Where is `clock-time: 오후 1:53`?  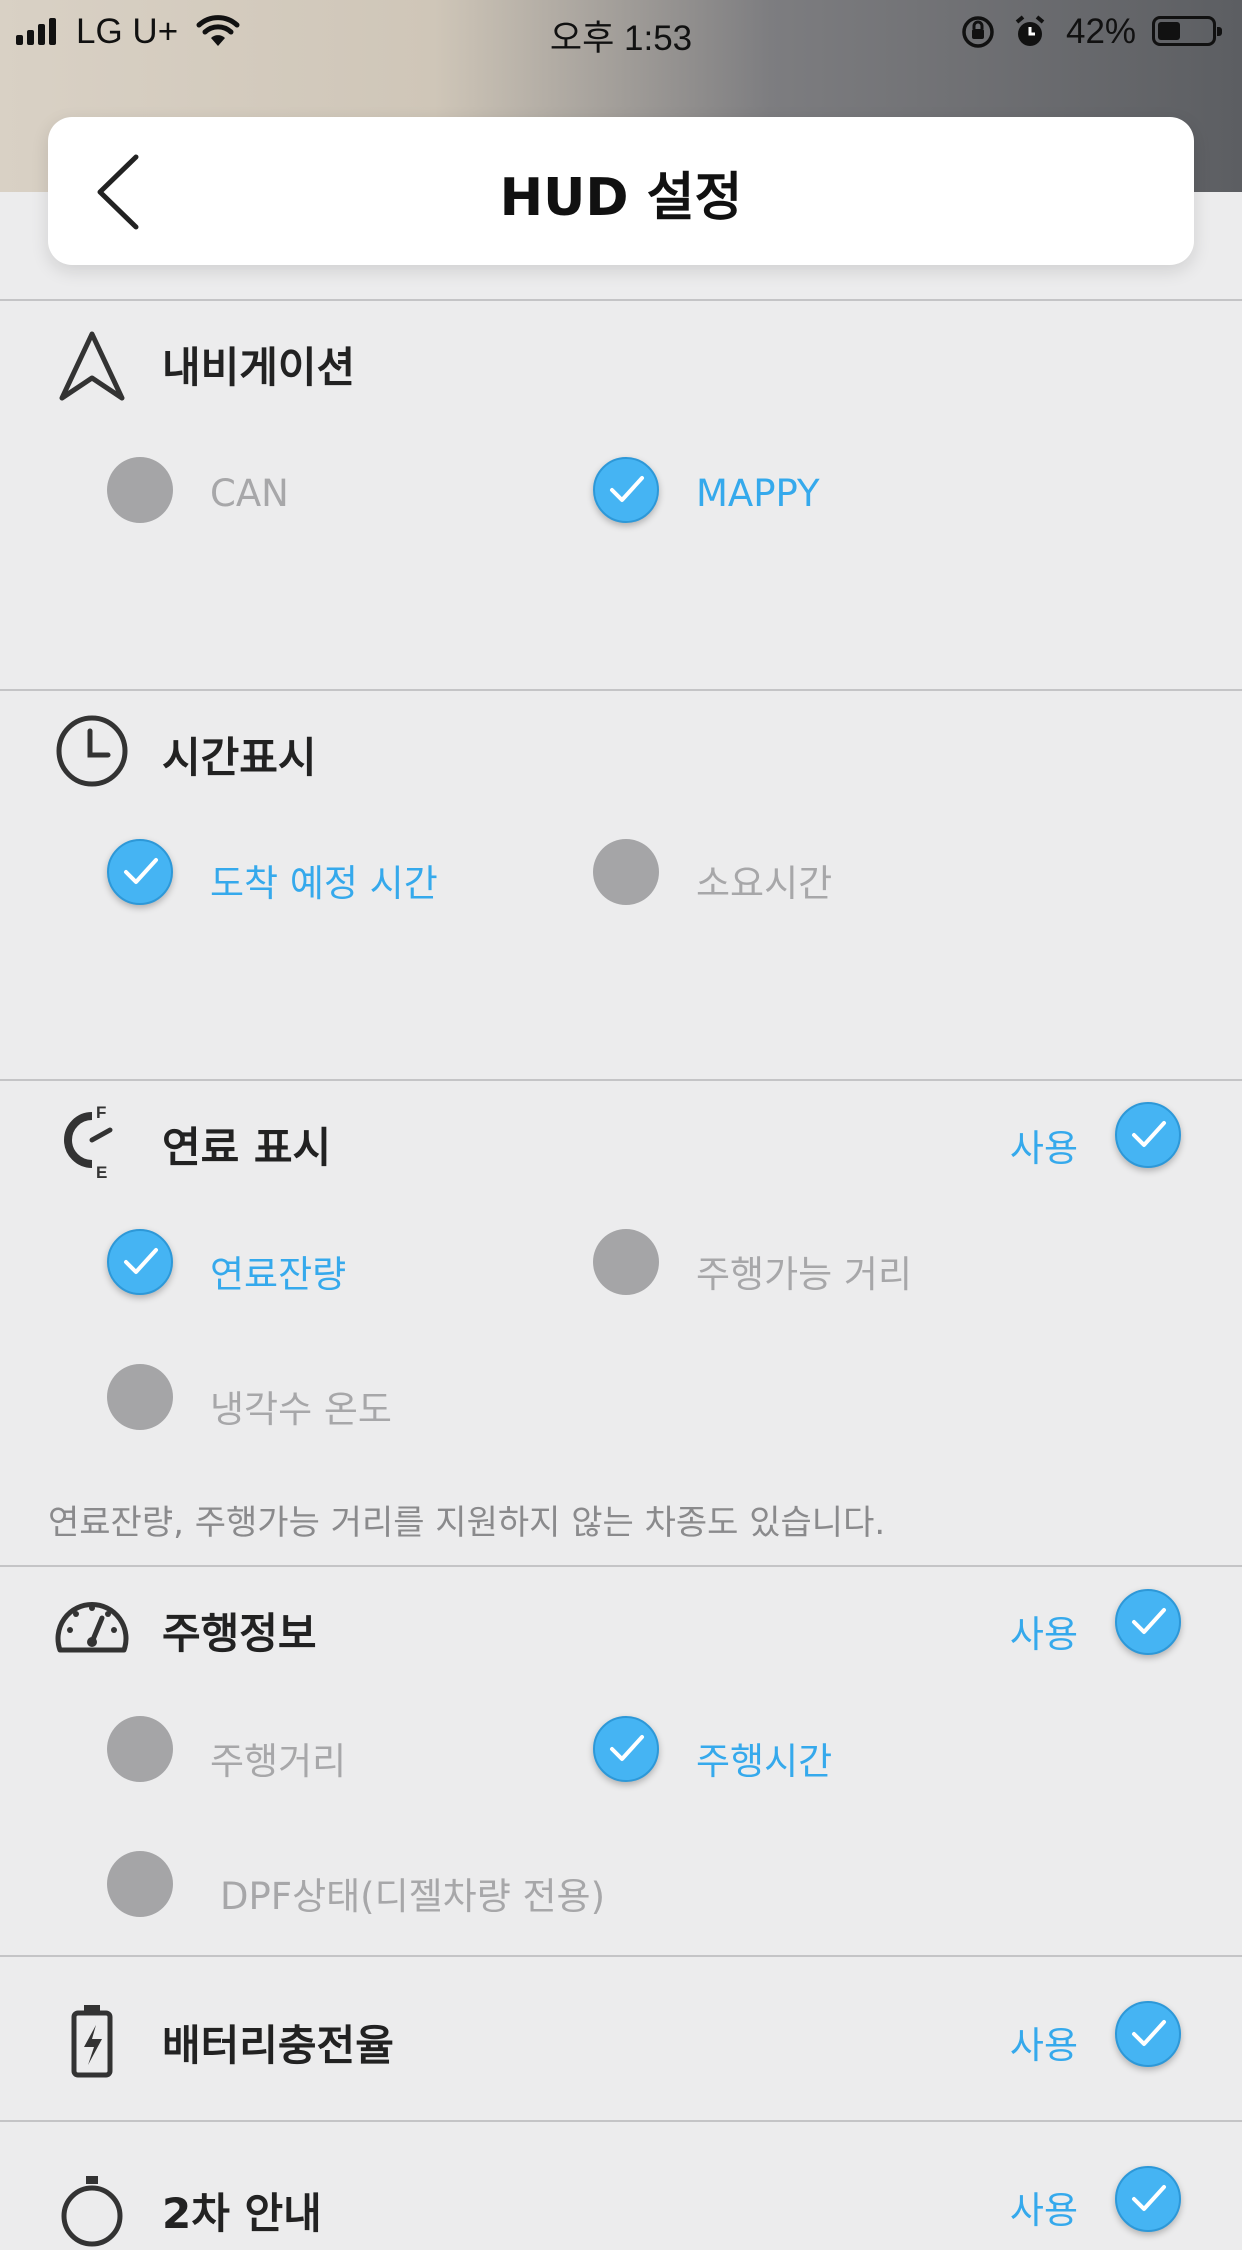 clock-time: 오후 1:53 is located at coordinates (621, 38).